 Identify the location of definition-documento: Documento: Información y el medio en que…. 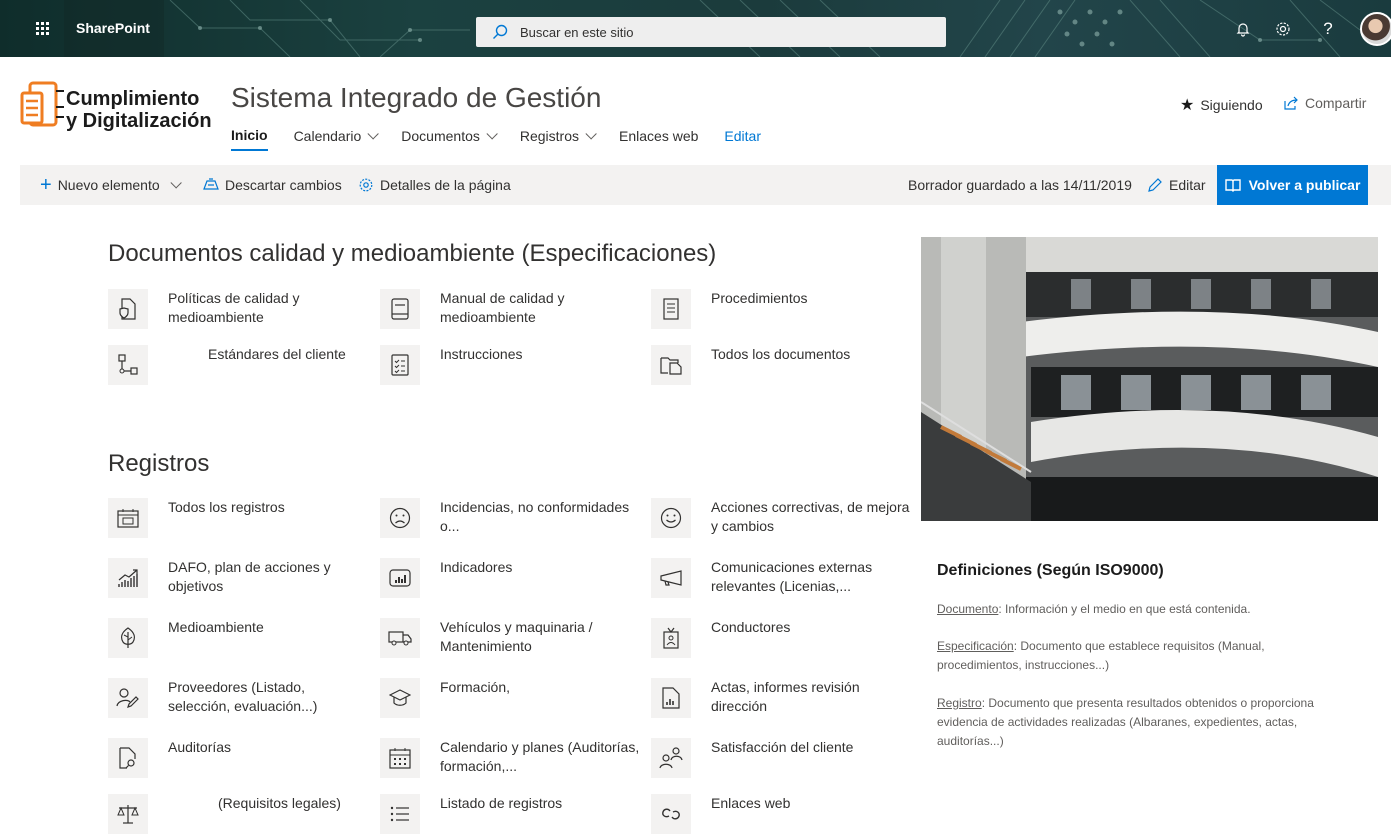
(1094, 609).